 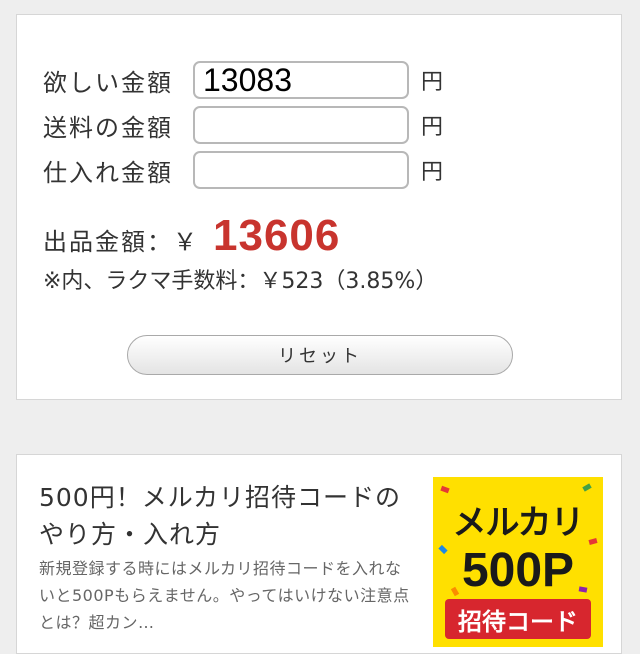 I want to click on purchase-amount-input, so click(x=301, y=170).